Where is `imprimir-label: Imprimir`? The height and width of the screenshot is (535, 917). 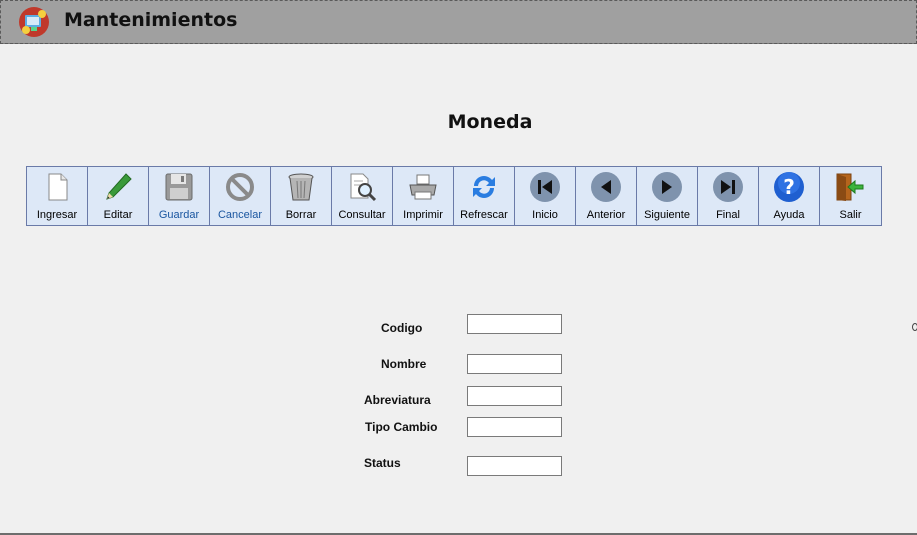
imprimir-label: Imprimir is located at coordinates (423, 215).